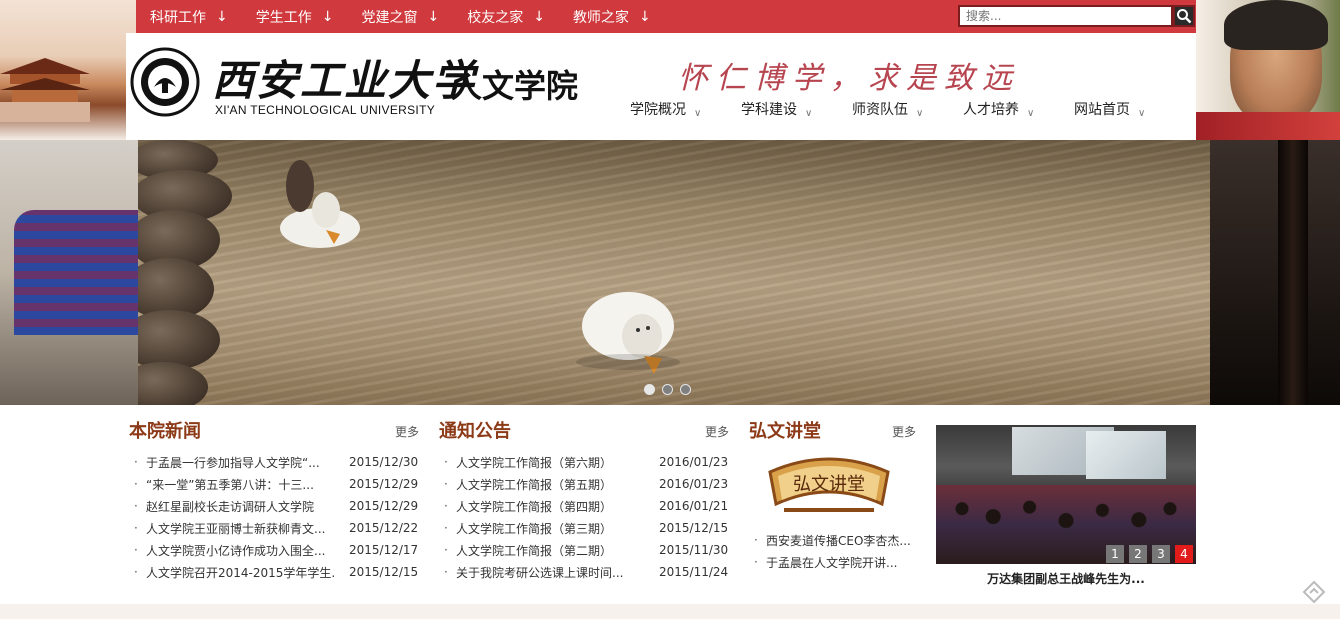 This screenshot has width=1340, height=619. I want to click on topnav-item-alumni: 校友之家 ↓, so click(506, 16).